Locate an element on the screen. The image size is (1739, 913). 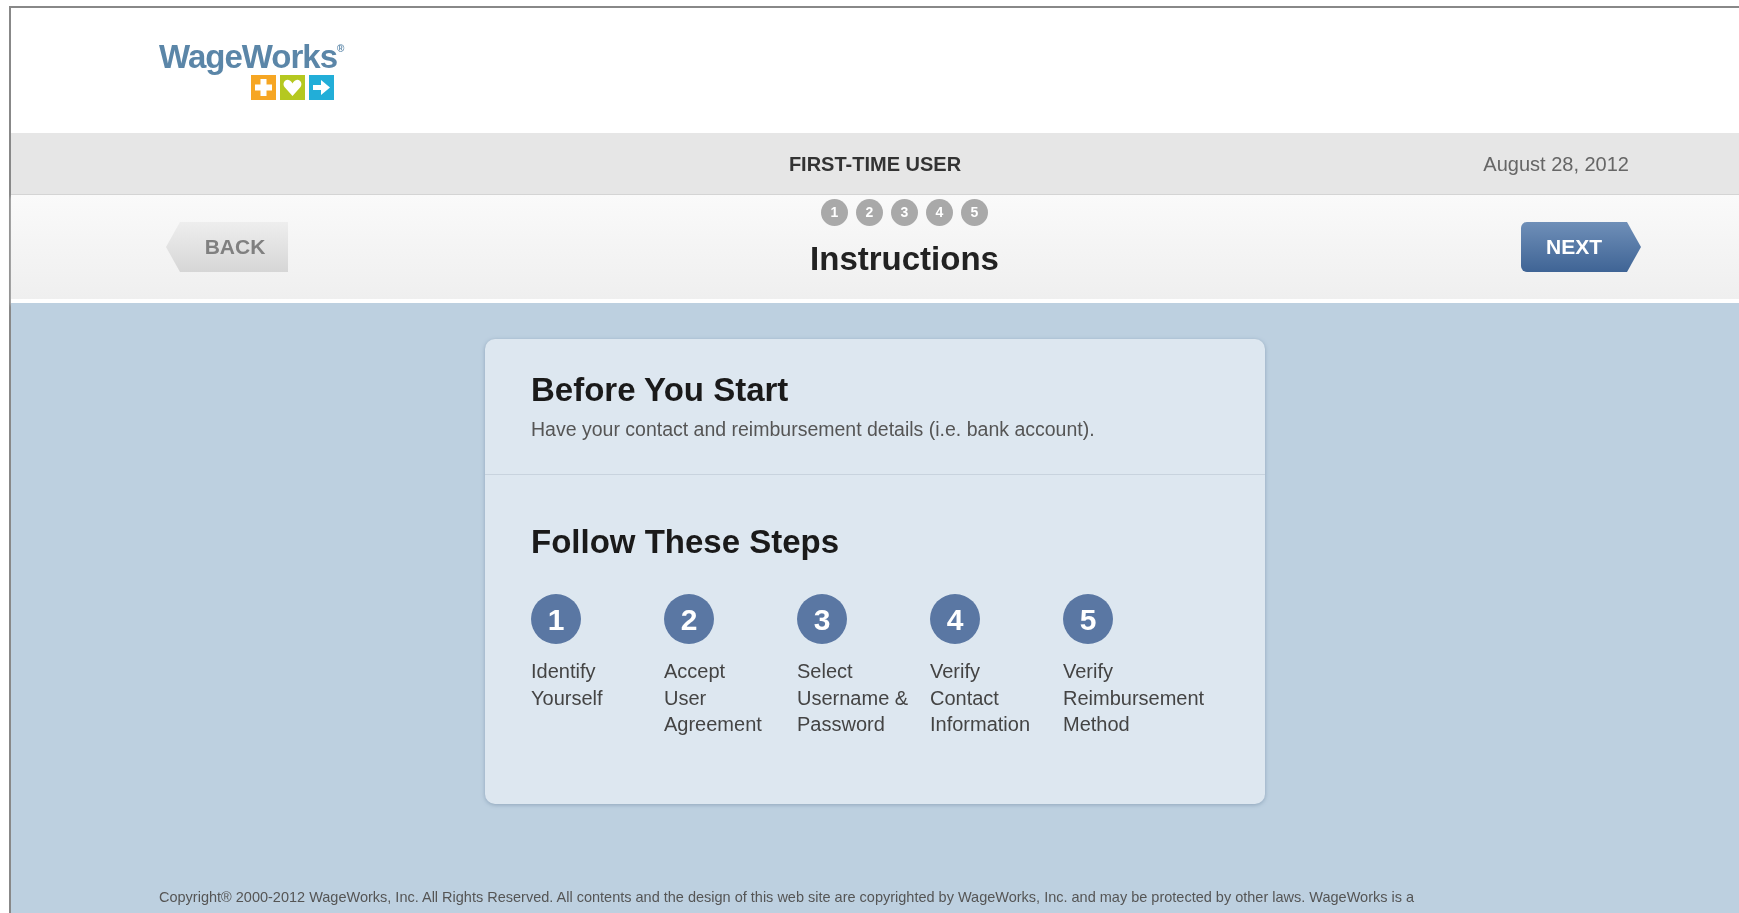
next-button: NEXT is located at coordinates (1581, 247).